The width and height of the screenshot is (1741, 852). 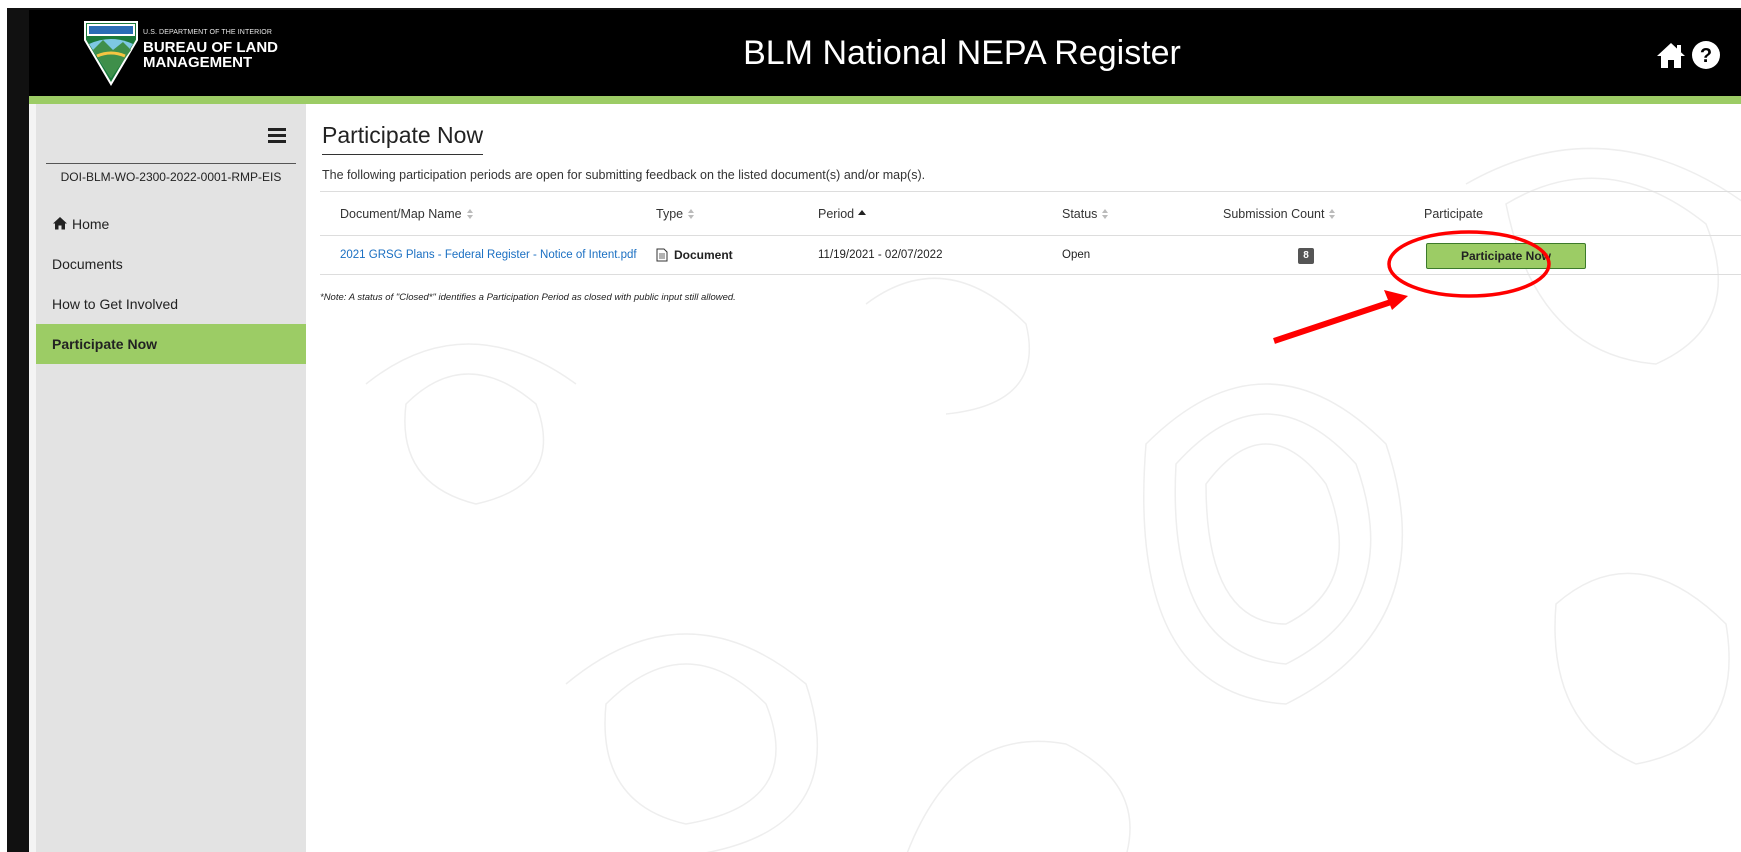 I want to click on help-icon: ?, so click(x=1706, y=55).